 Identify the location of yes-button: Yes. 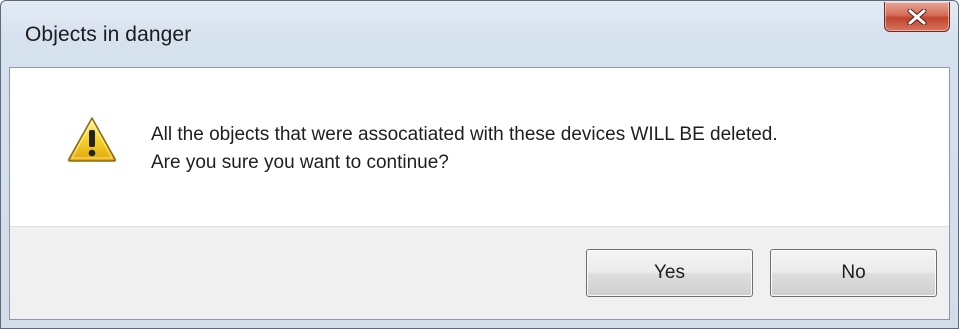
(669, 273).